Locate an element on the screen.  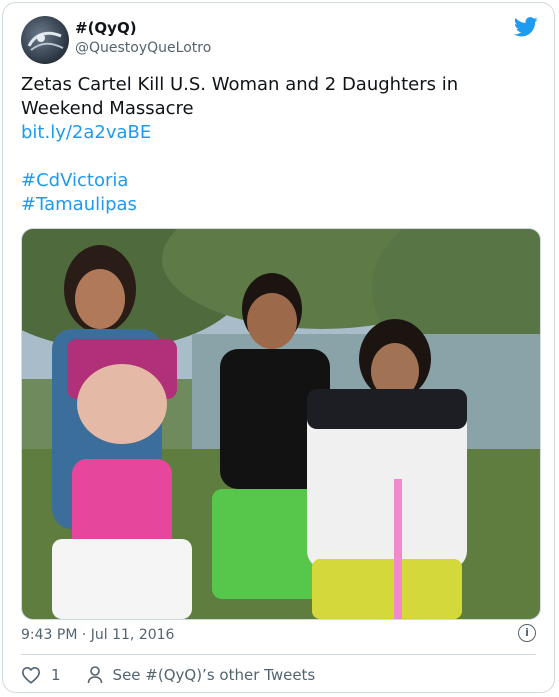
info-icon: i is located at coordinates (527, 633).